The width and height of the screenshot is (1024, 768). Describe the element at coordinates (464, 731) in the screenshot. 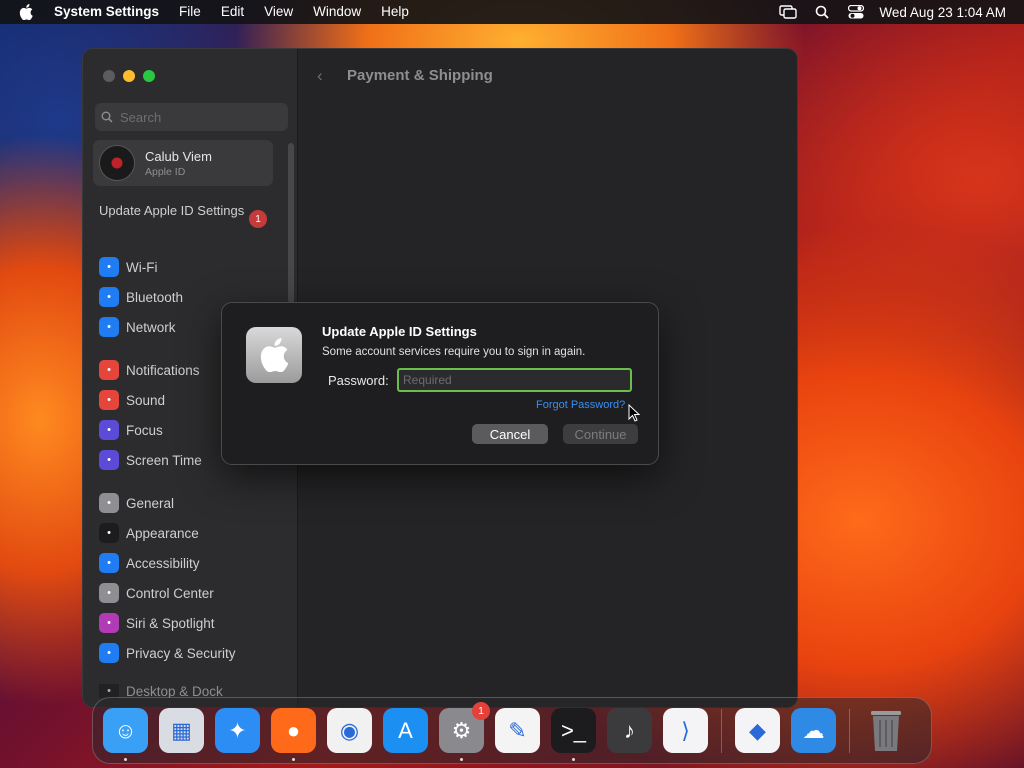

I see `system-settings-icon: ⚙ 1` at that location.